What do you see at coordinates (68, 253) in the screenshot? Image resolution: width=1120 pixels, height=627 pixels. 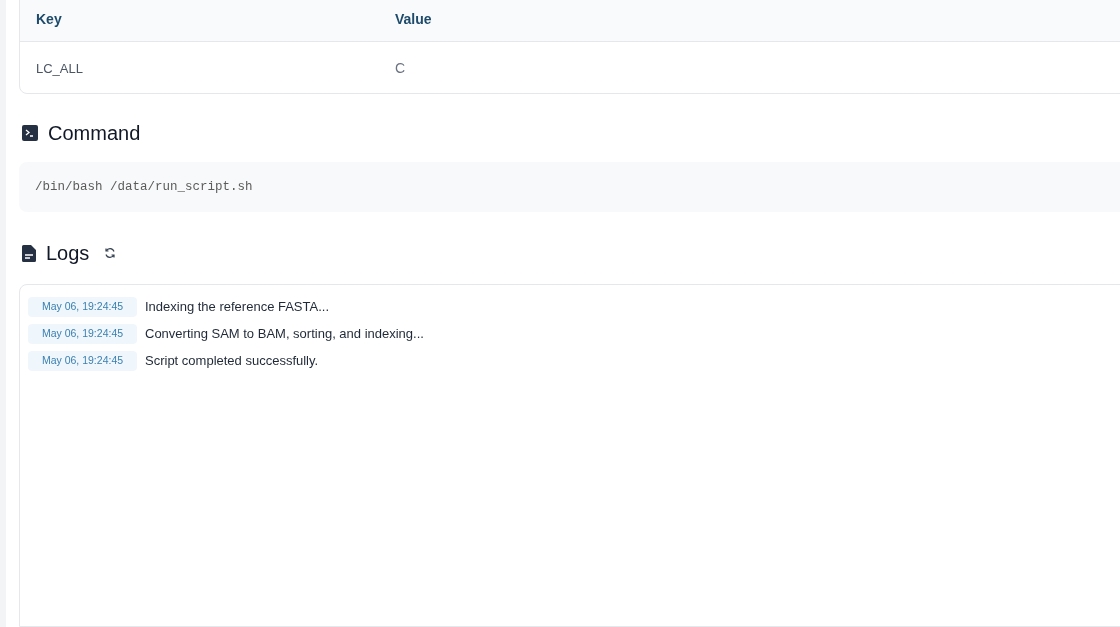 I see `section-title: Logs` at bounding box center [68, 253].